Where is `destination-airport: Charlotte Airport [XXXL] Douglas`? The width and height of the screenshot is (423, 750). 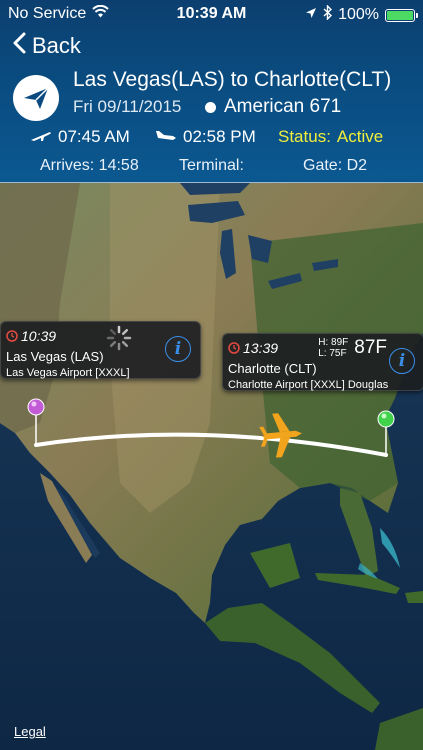 destination-airport: Charlotte Airport [XXXL] Douglas is located at coordinates (308, 385).